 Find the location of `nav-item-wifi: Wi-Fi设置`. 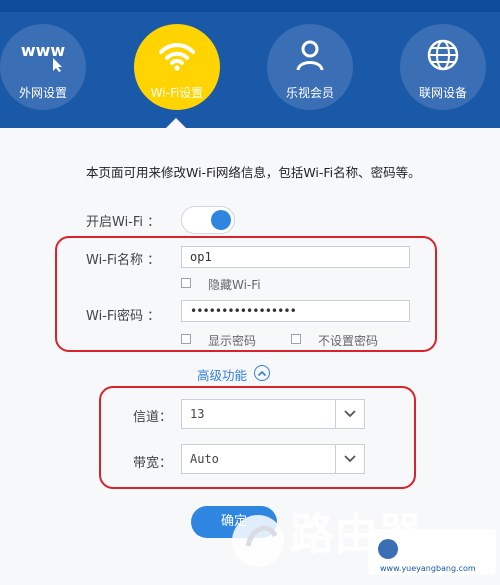

nav-item-wifi: Wi-Fi设置 is located at coordinates (177, 67).